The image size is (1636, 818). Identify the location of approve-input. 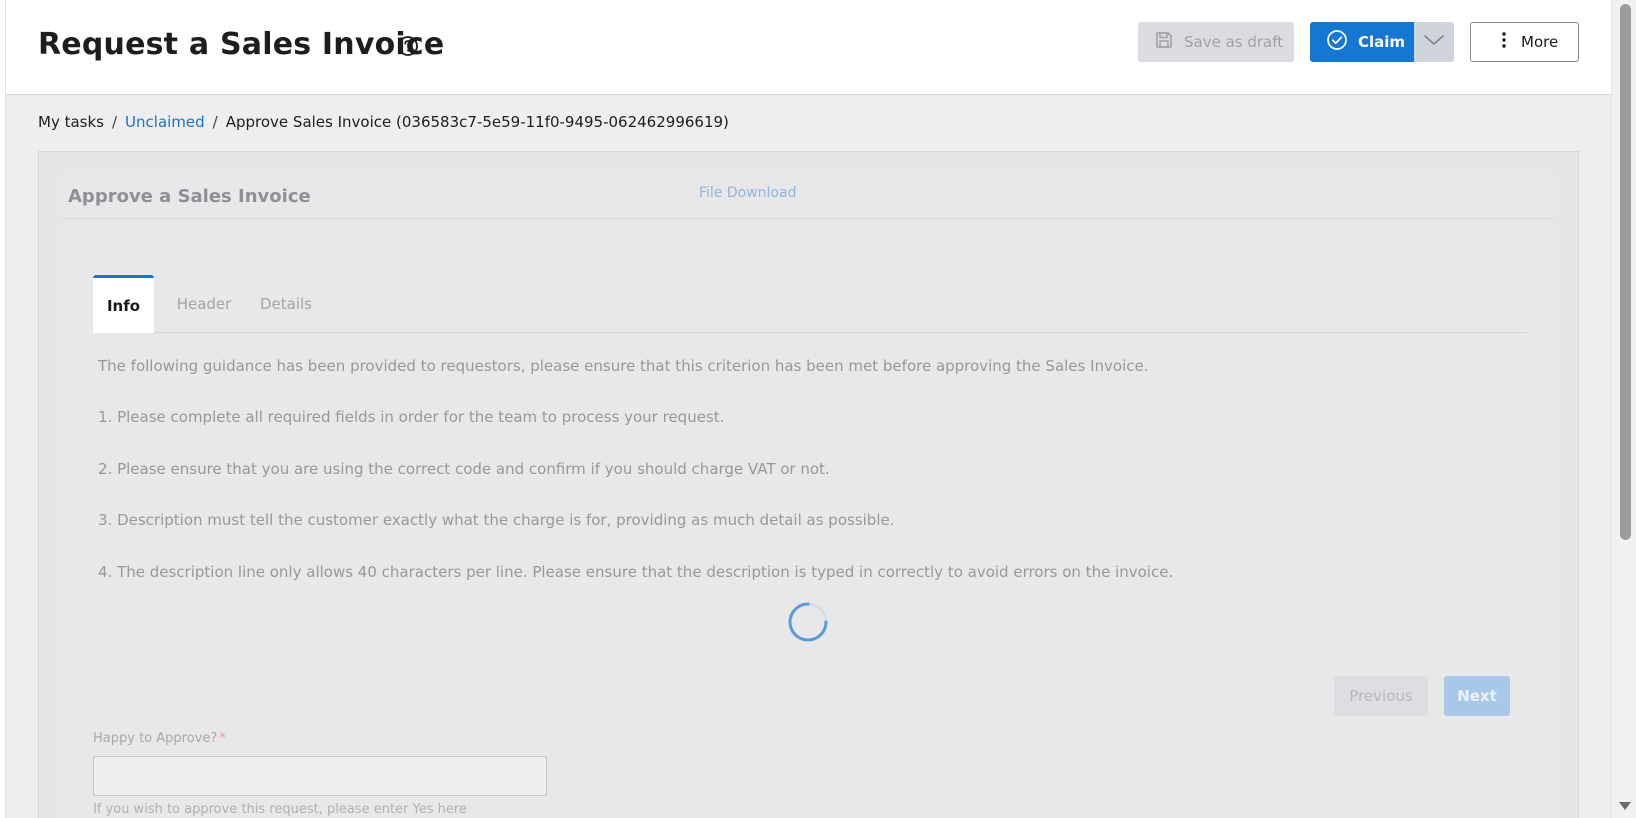
(320, 776).